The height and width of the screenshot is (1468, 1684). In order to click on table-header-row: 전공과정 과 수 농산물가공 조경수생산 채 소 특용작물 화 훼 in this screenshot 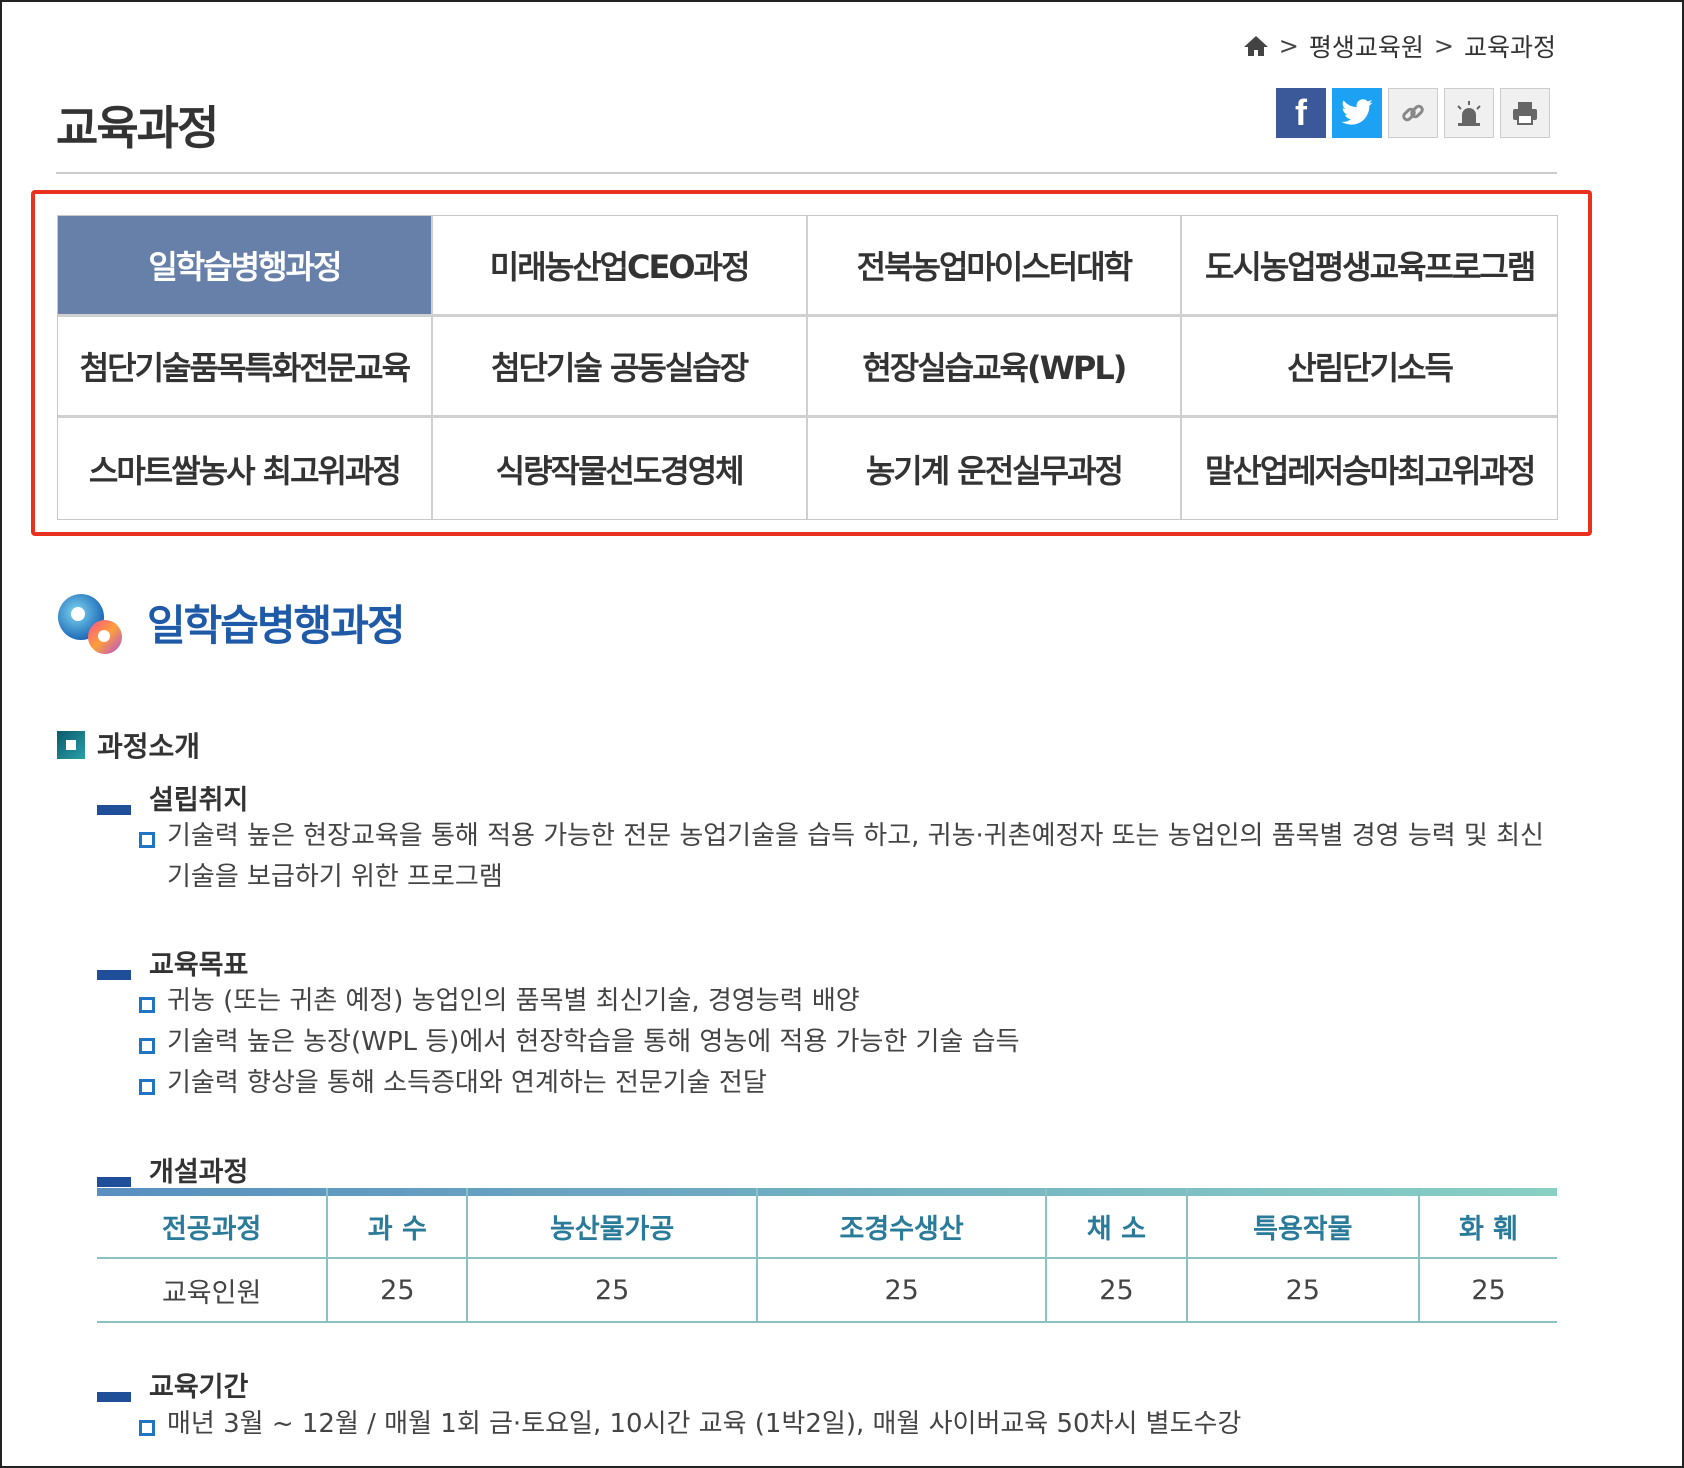, I will do `click(827, 1223)`.